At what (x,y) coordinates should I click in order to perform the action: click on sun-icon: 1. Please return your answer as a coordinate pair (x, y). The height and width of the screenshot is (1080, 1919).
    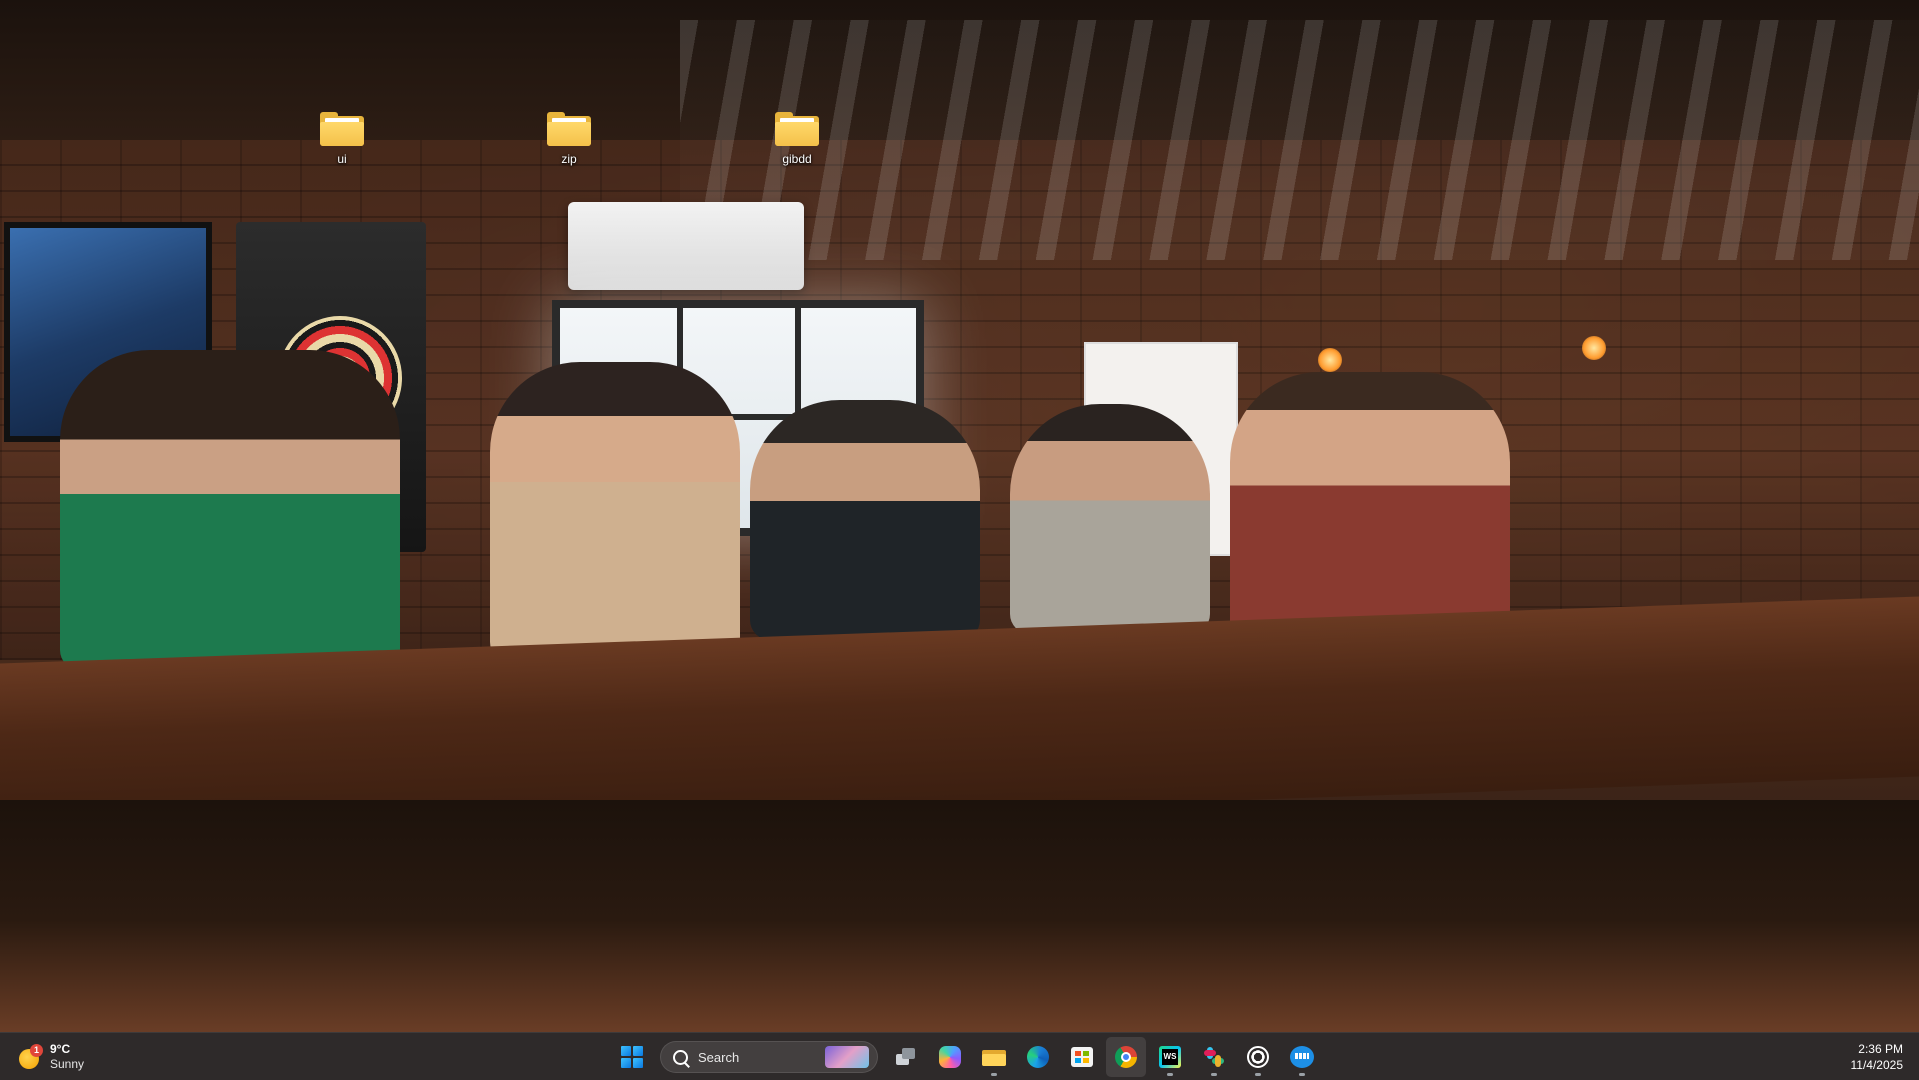
    Looking at the image, I should click on (29, 1057).